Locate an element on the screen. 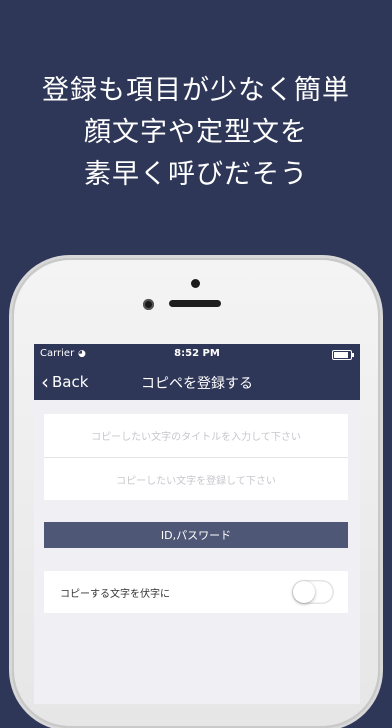  text-input: コピーしたい文字を登録して下さい is located at coordinates (196, 479).